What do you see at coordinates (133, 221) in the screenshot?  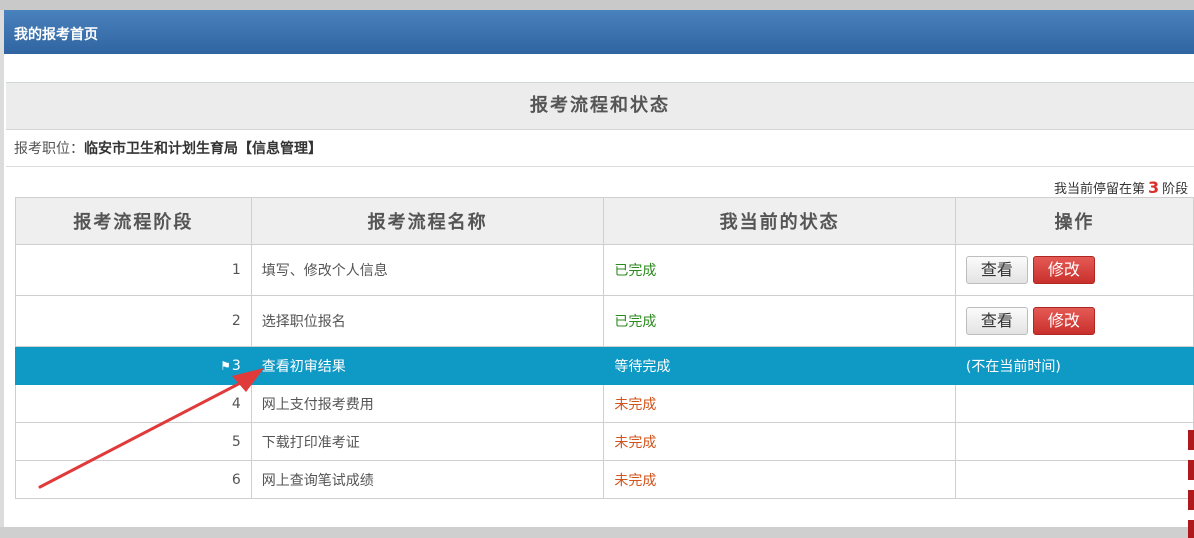 I see `header-stage: 报考流程阶段` at bounding box center [133, 221].